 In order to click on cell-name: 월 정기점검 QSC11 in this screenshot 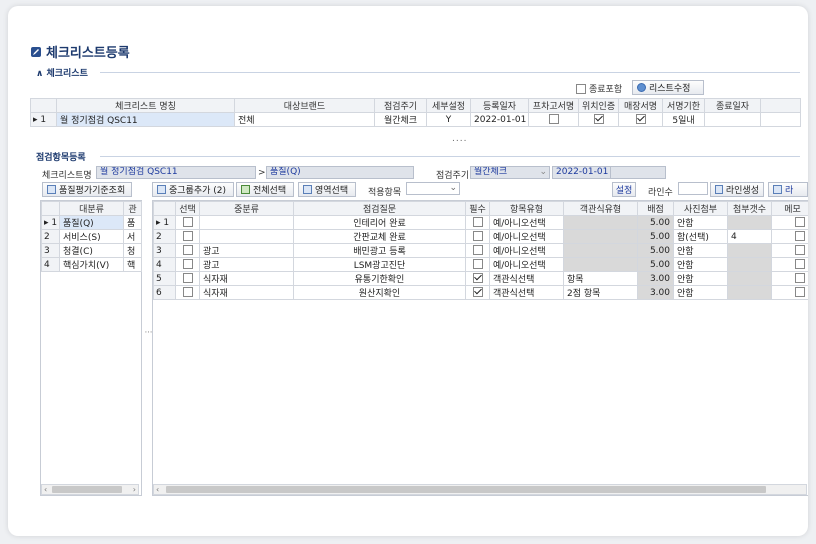, I will do `click(145, 119)`.